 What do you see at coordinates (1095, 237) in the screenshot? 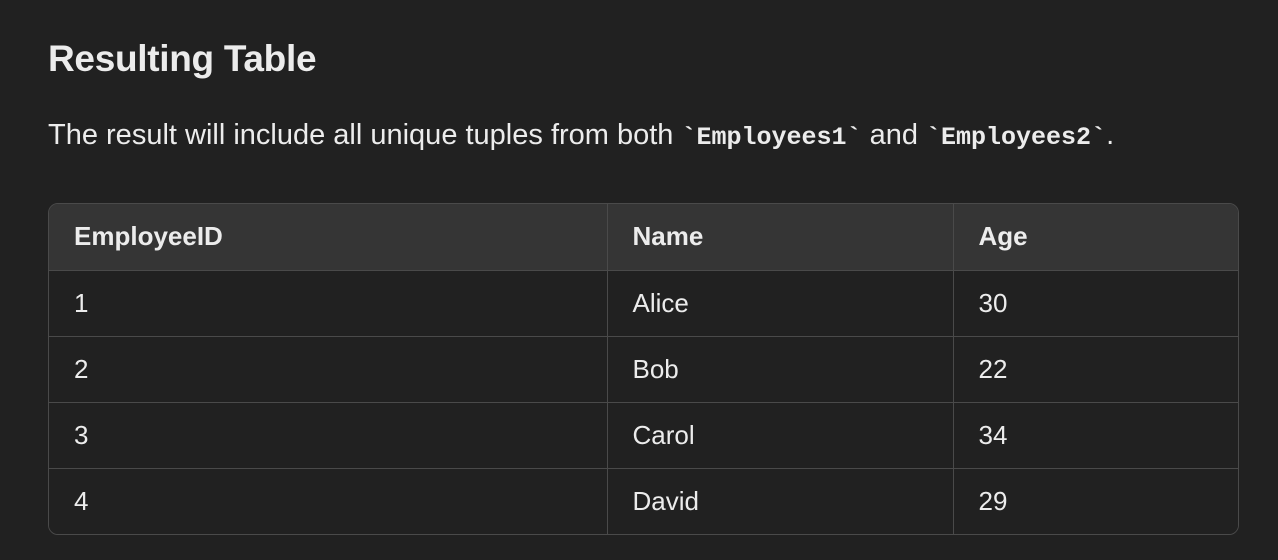
I see `column-header-age: Age` at bounding box center [1095, 237].